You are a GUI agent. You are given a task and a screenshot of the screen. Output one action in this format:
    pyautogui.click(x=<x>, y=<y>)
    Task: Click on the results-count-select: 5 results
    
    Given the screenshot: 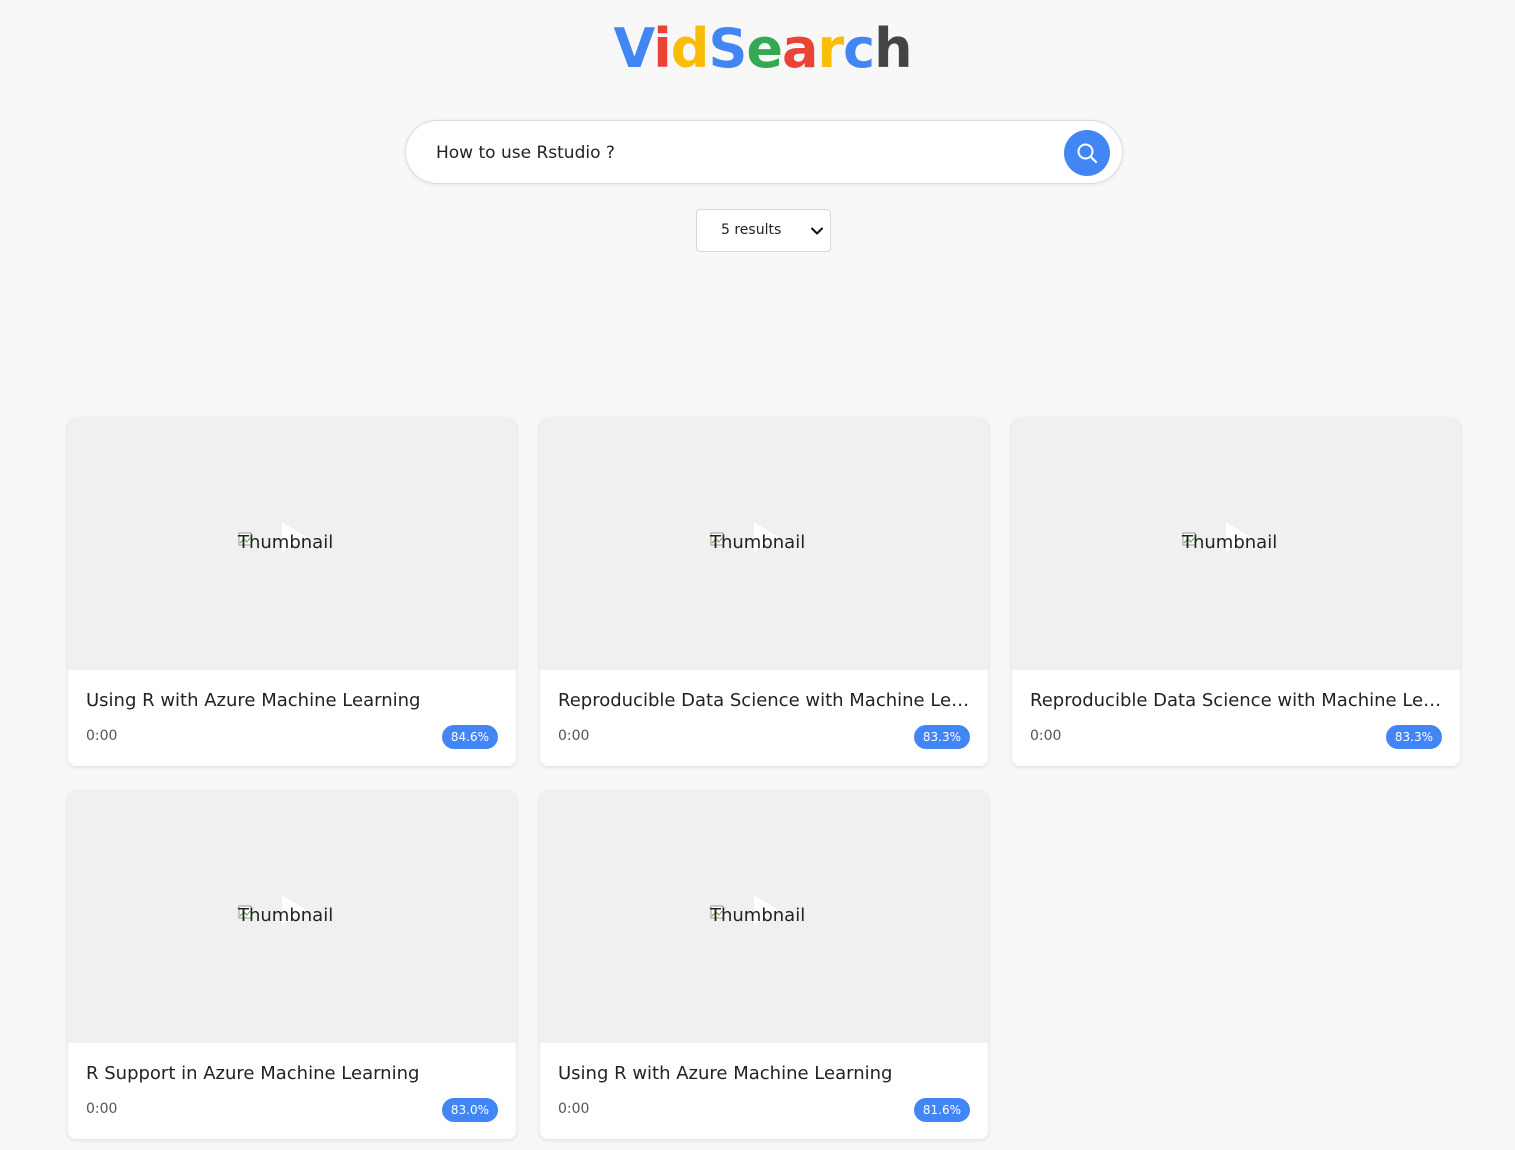 What is the action you would take?
    pyautogui.click(x=763, y=230)
    